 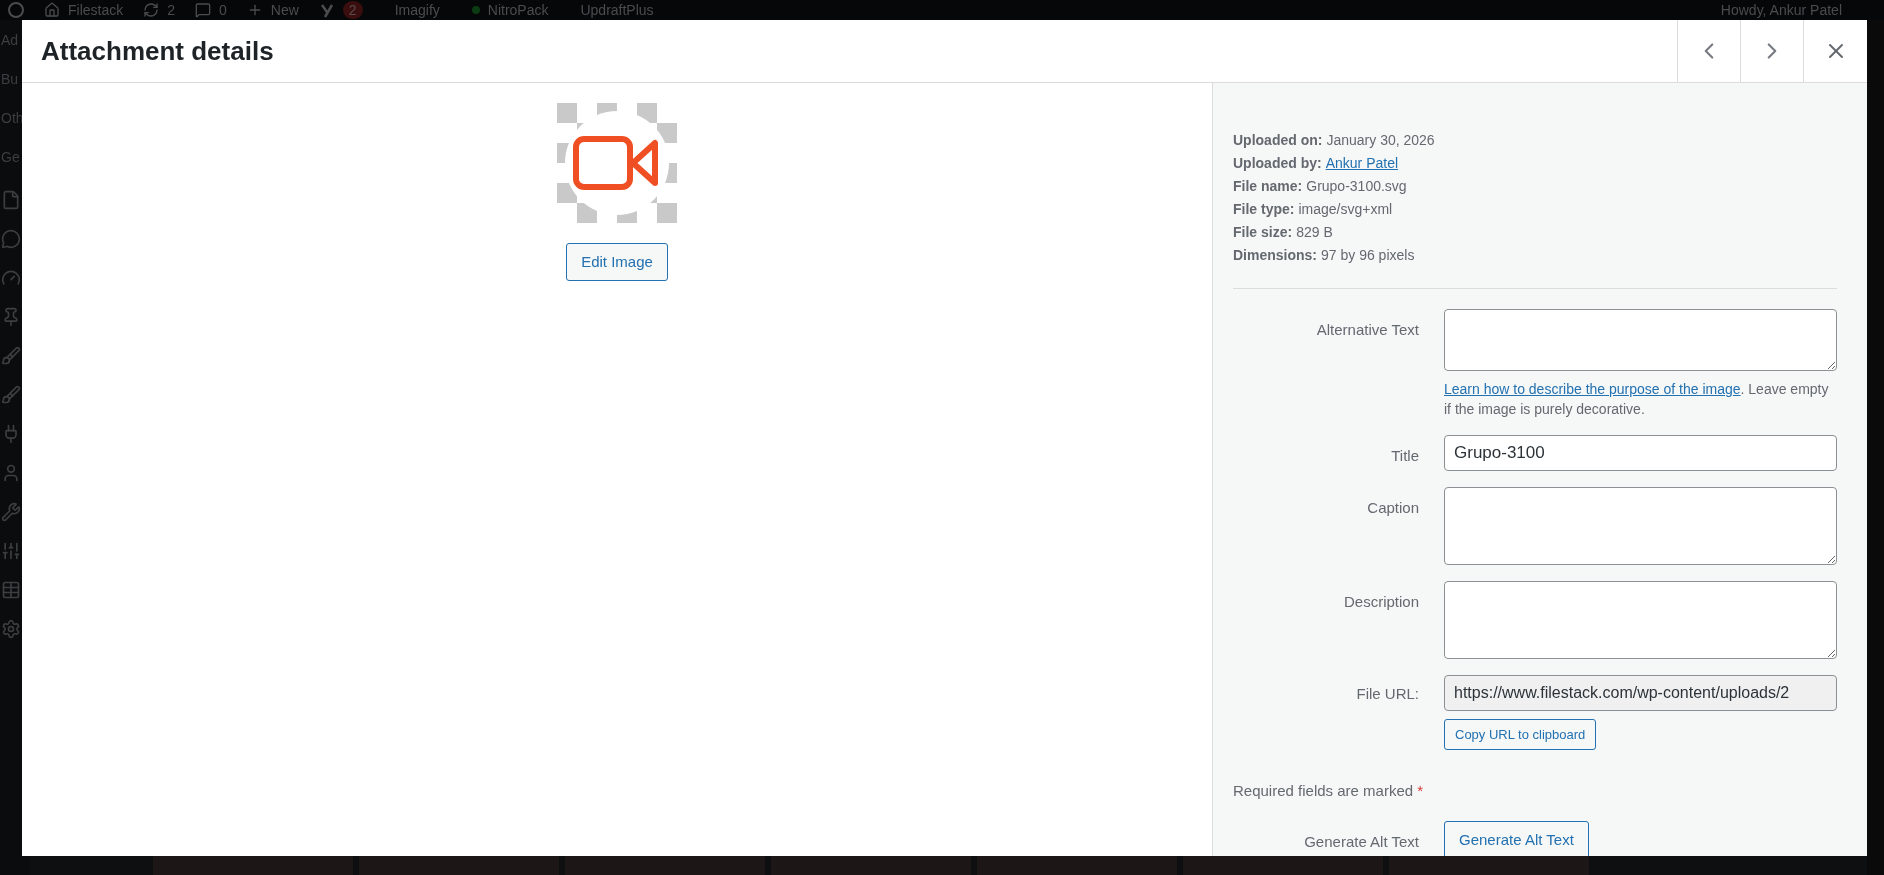 I want to click on updates-count: 2, so click(x=171, y=10).